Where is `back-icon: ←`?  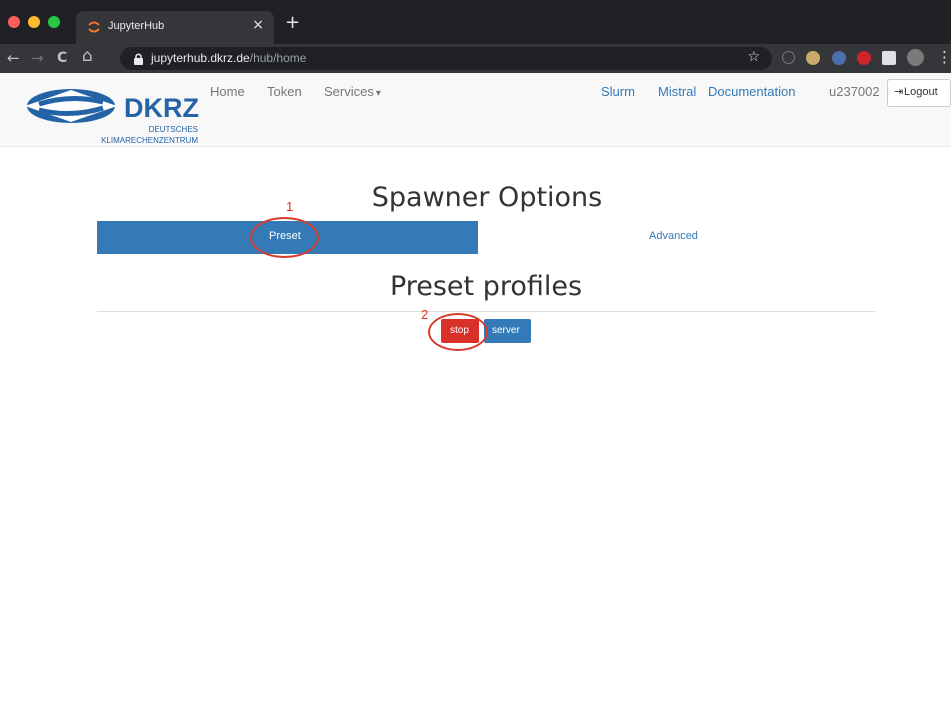
back-icon: ← is located at coordinates (13, 58).